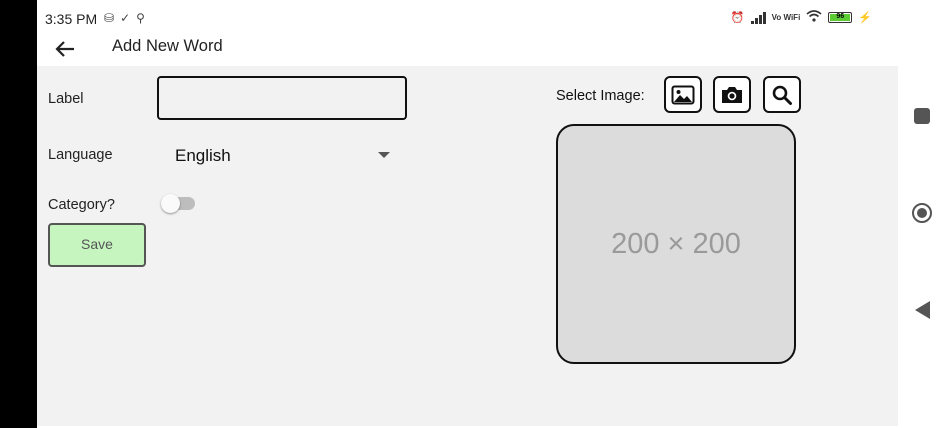 The height and width of the screenshot is (428, 950). Describe the element at coordinates (279, 155) in the screenshot. I see `language-dropdown: English` at that location.